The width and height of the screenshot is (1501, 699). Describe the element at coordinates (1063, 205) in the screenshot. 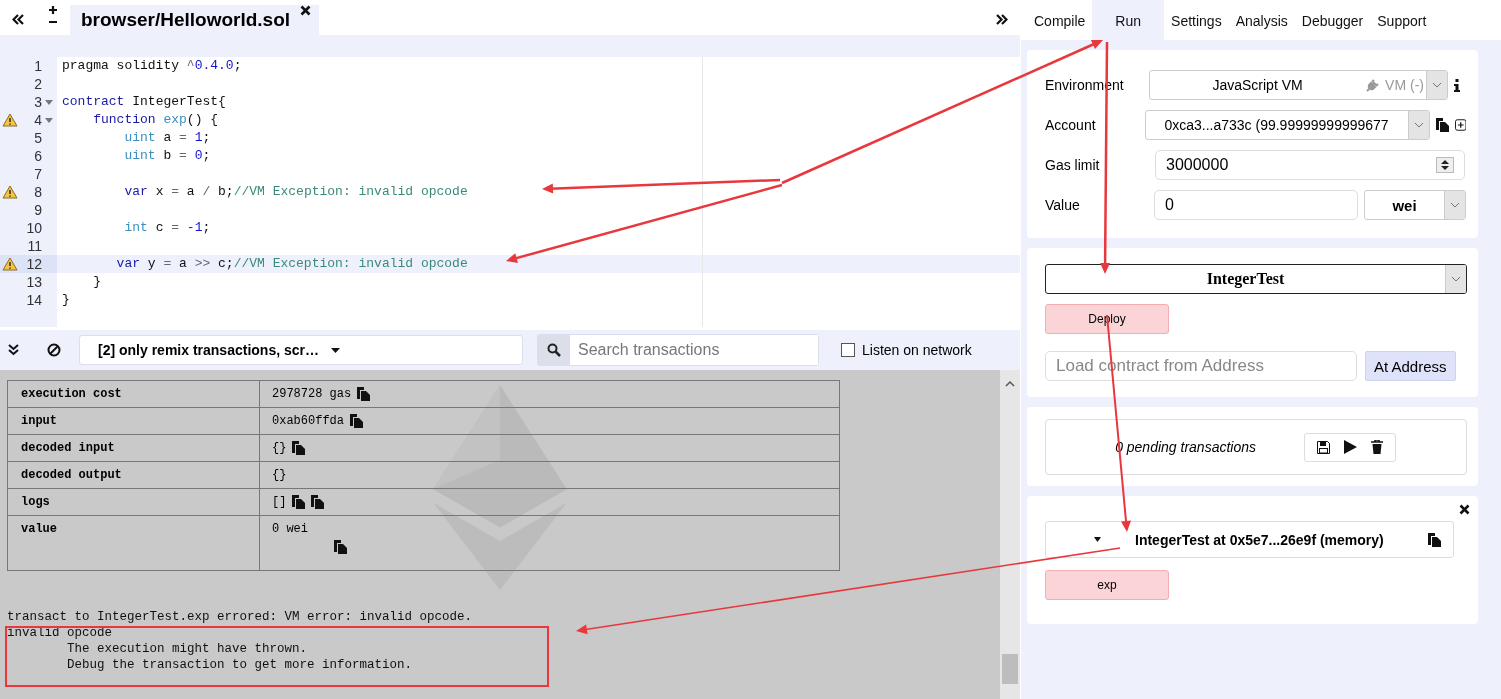

I see `field-label: Value` at that location.